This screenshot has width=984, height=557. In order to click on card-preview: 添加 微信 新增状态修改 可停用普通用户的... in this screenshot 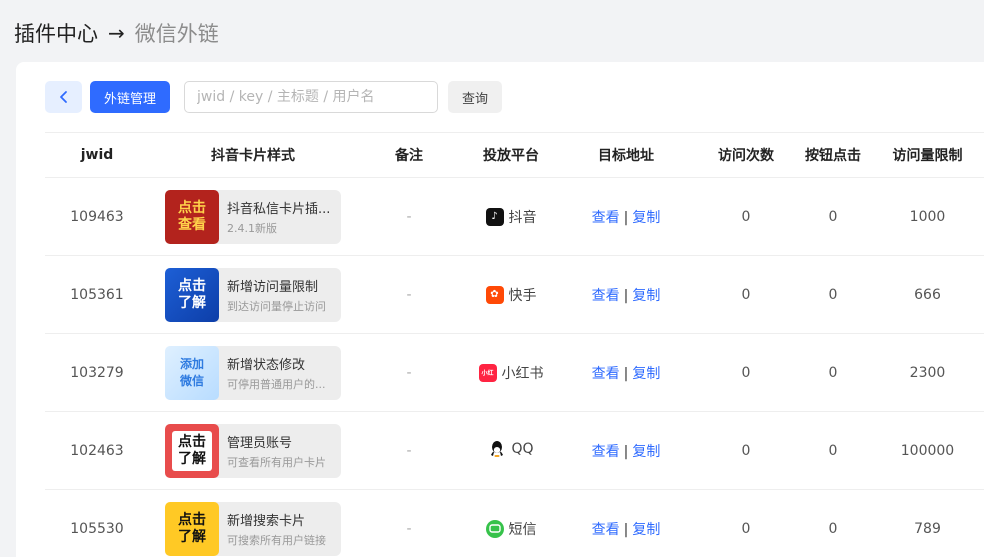, I will do `click(253, 372)`.